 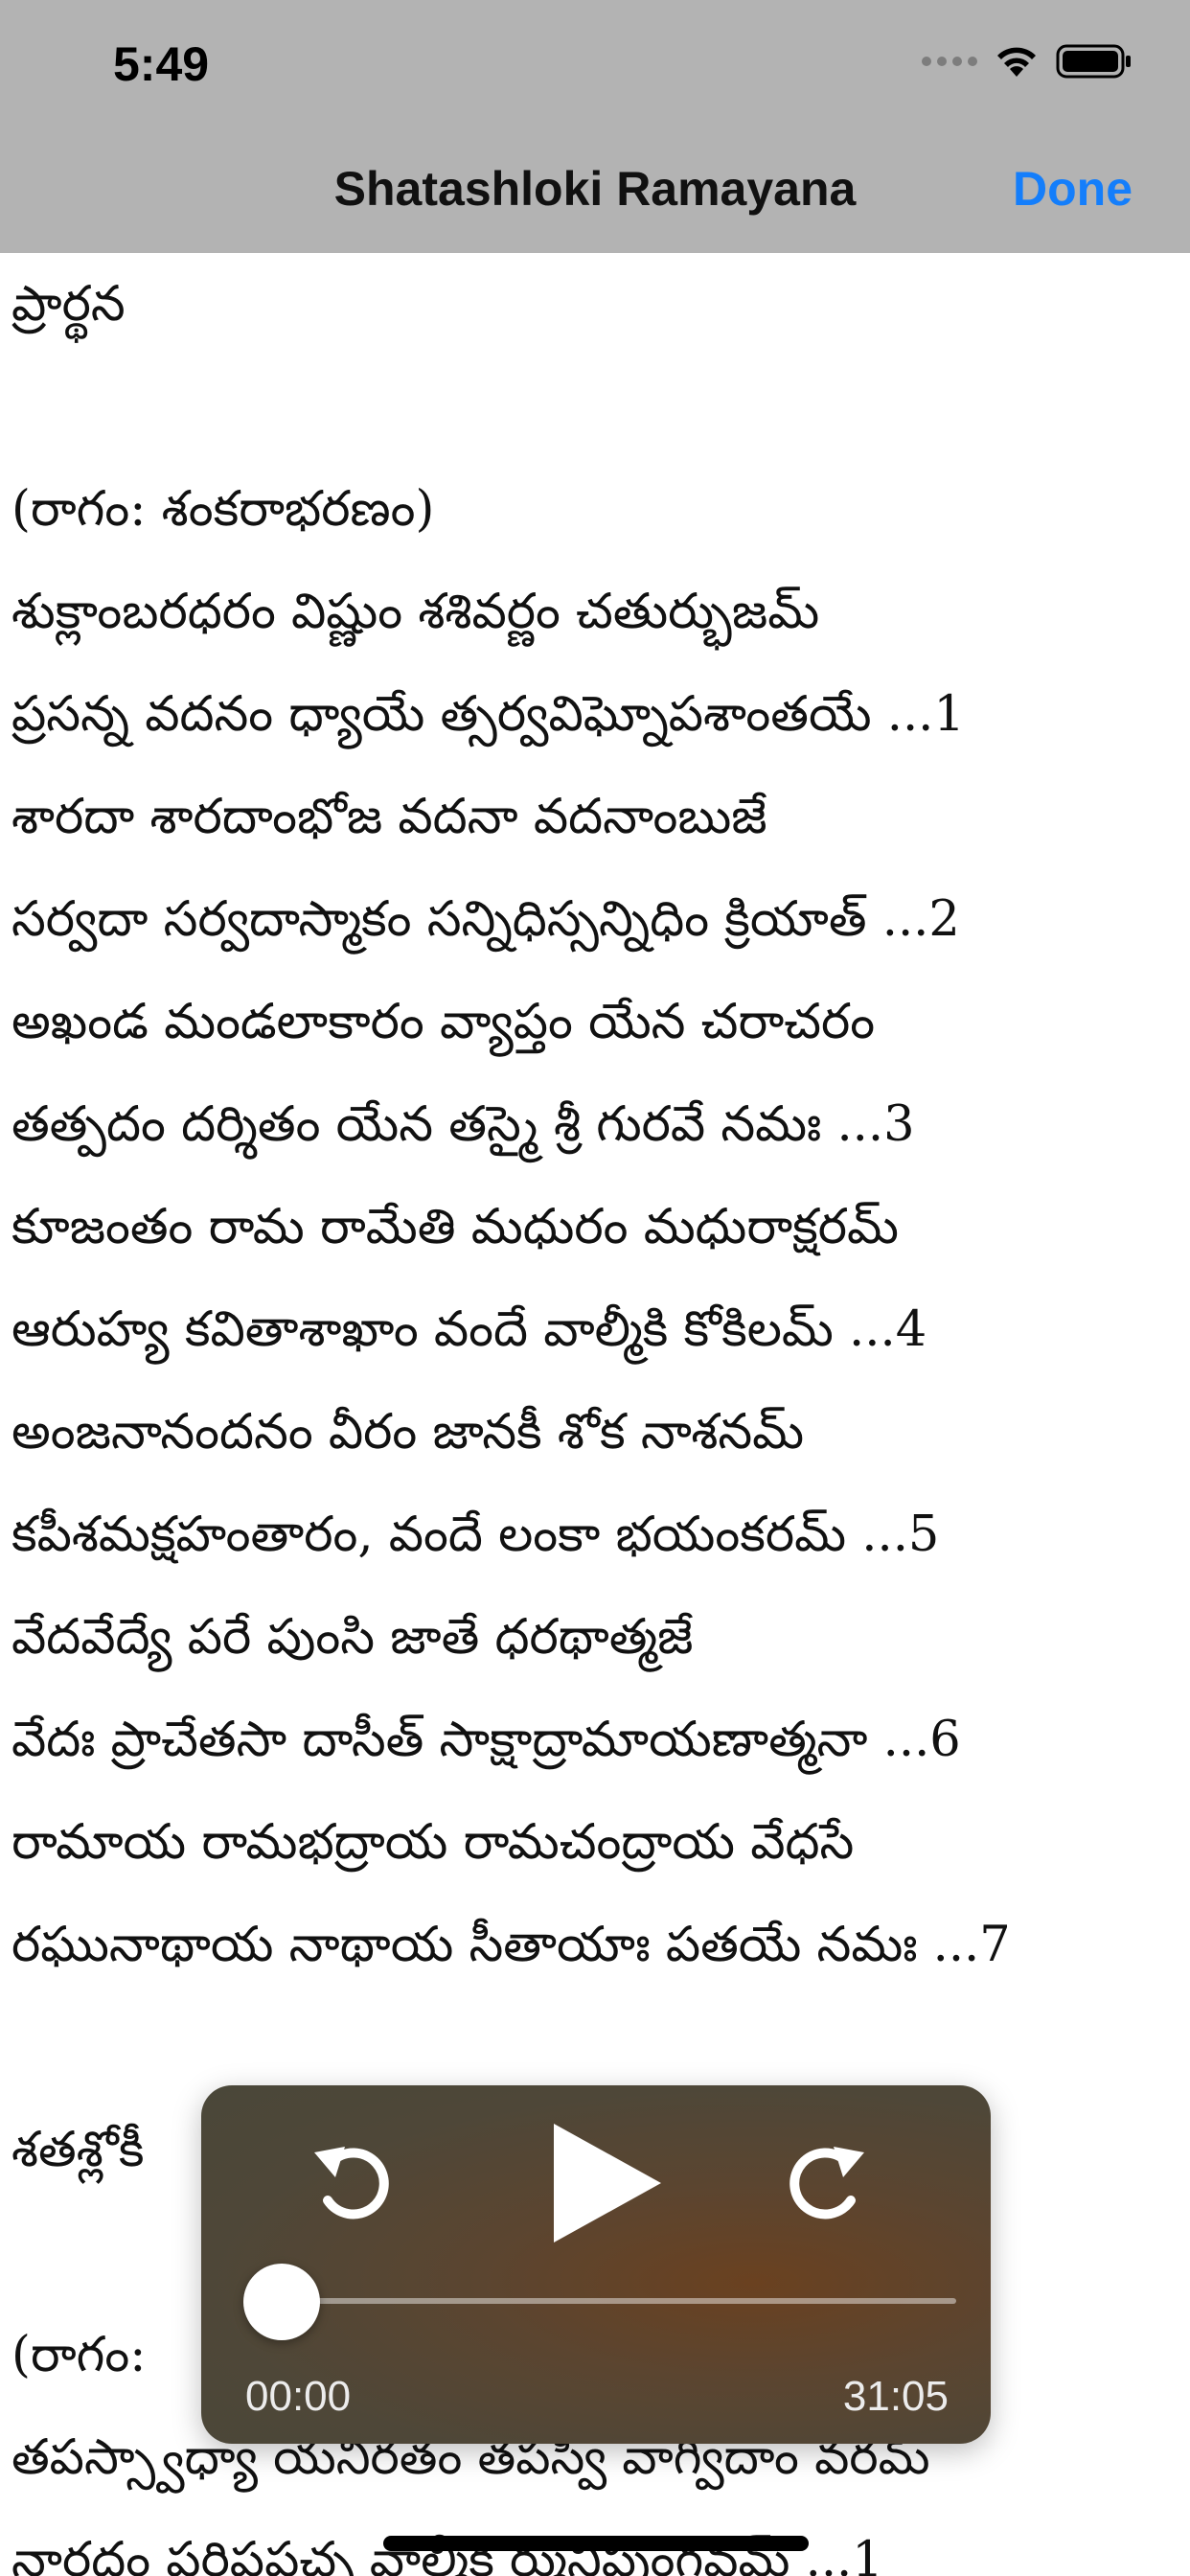 What do you see at coordinates (444, 1022) in the screenshot?
I see `text-line: అఖండ మండలాకారం వ్యాప్తం యేన చరాచరం` at bounding box center [444, 1022].